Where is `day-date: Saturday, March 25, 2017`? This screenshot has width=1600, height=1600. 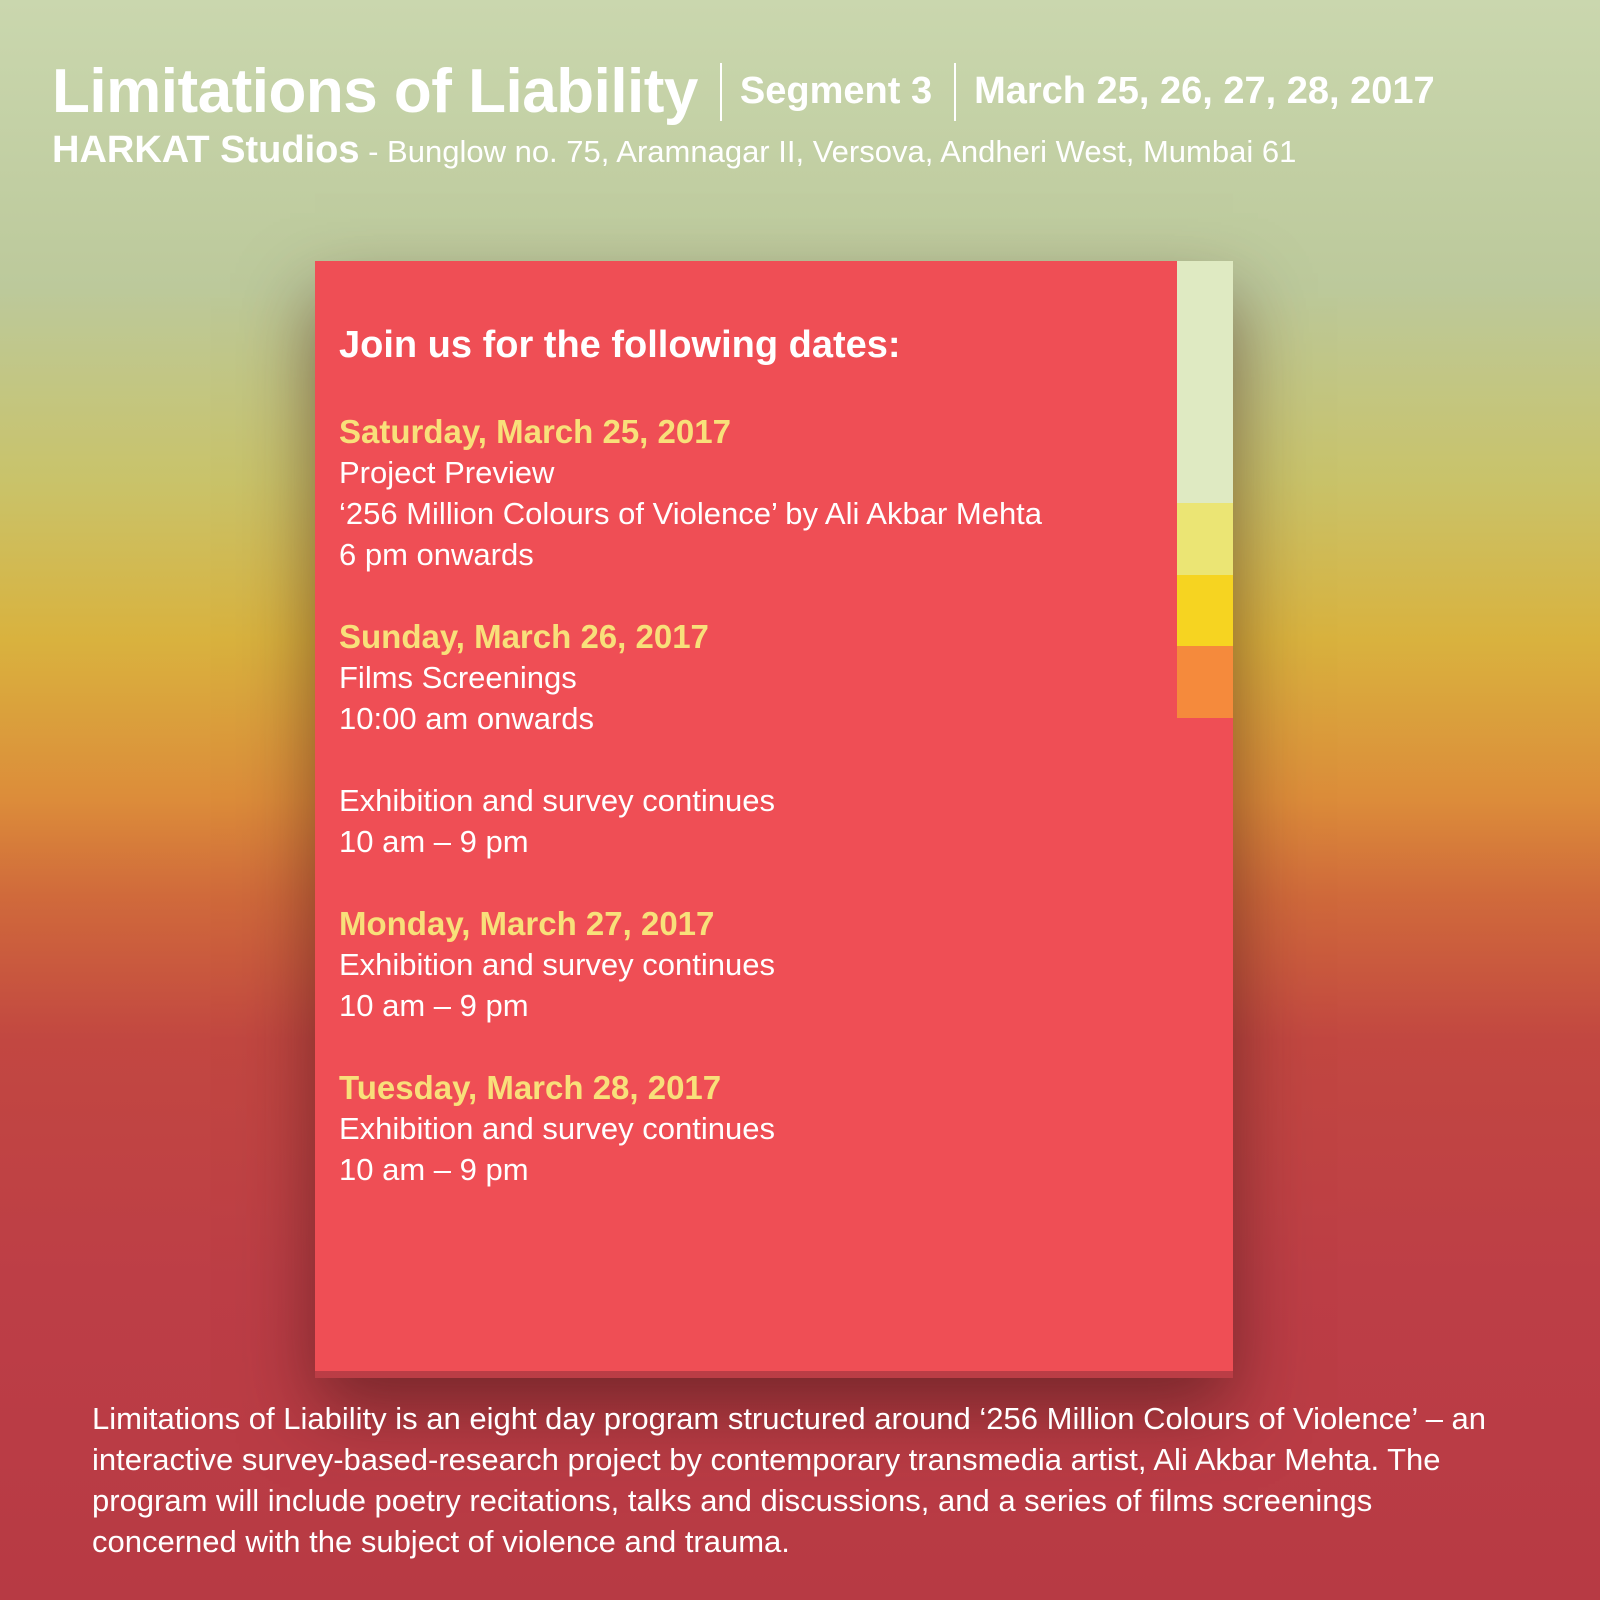 day-date: Saturday, March 25, 2017 is located at coordinates (535, 431).